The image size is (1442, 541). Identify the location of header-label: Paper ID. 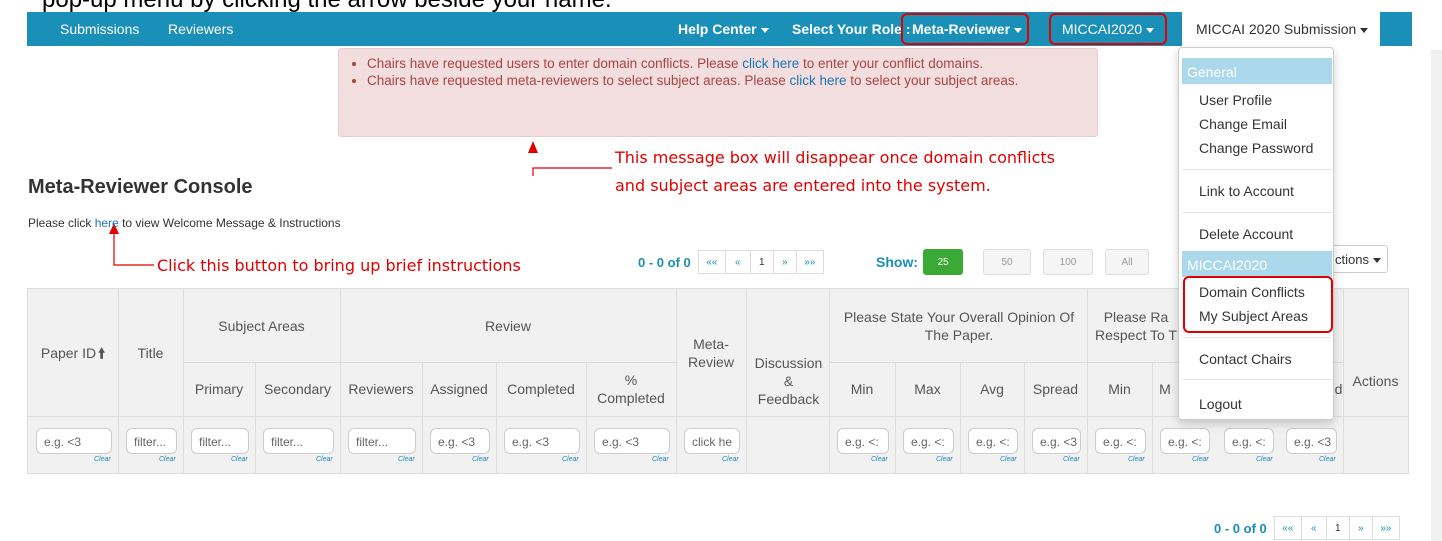
(68, 352).